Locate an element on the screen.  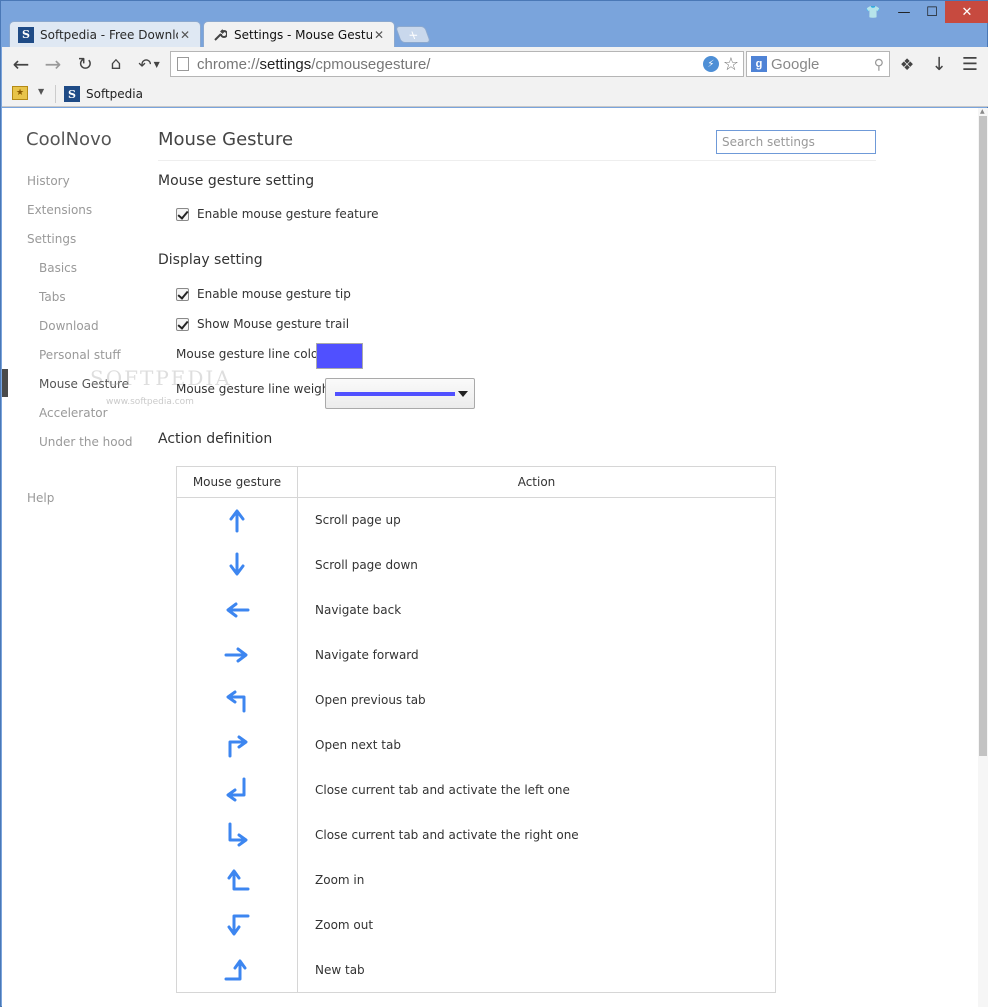
vertical-scrollbar: ▲ is located at coordinates (983, 557).